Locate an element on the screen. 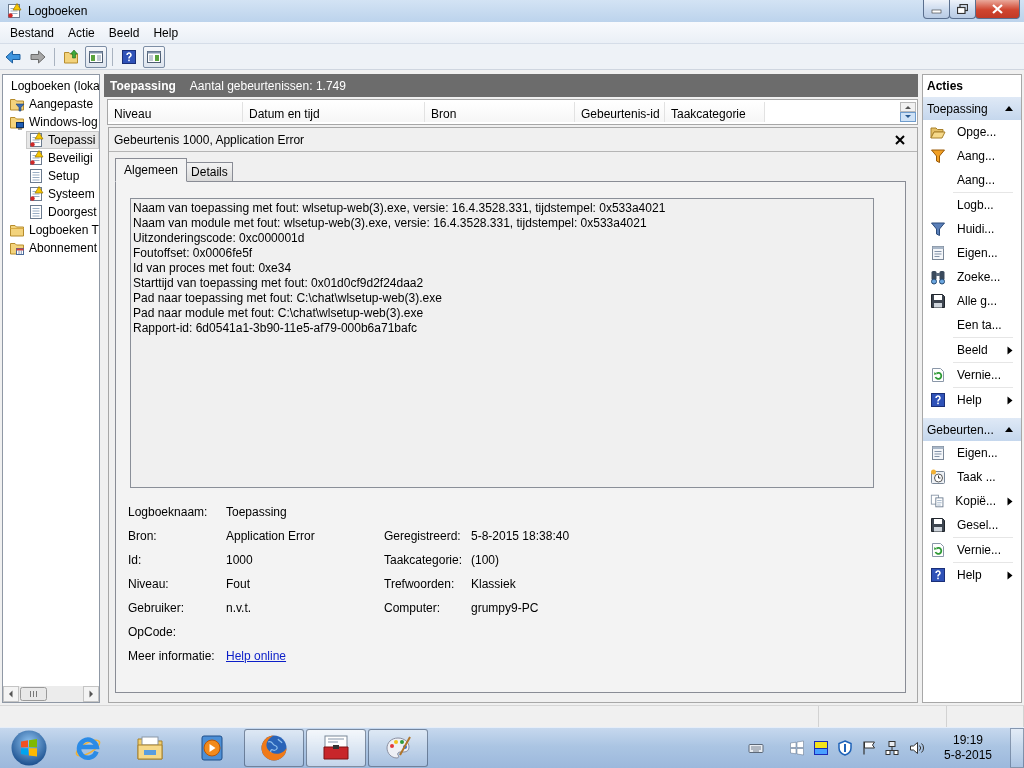 This screenshot has width=1024, height=768. column-header: Bron is located at coordinates (500, 112).